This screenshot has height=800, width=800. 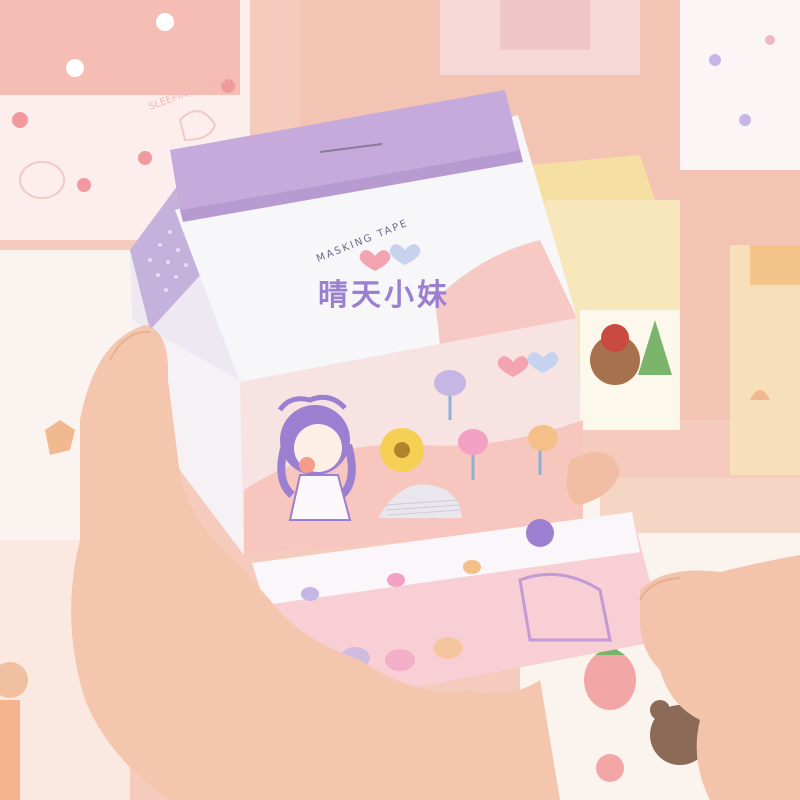 I want to click on background-card-top, so click(x=540, y=37).